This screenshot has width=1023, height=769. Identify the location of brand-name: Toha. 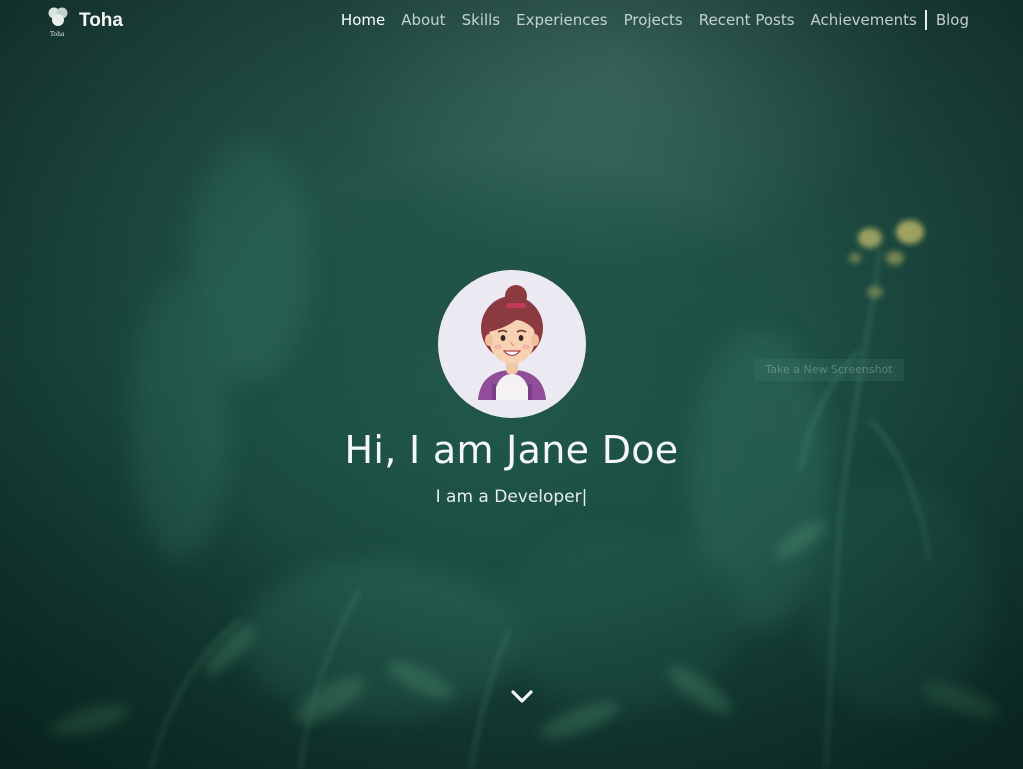
(101, 20).